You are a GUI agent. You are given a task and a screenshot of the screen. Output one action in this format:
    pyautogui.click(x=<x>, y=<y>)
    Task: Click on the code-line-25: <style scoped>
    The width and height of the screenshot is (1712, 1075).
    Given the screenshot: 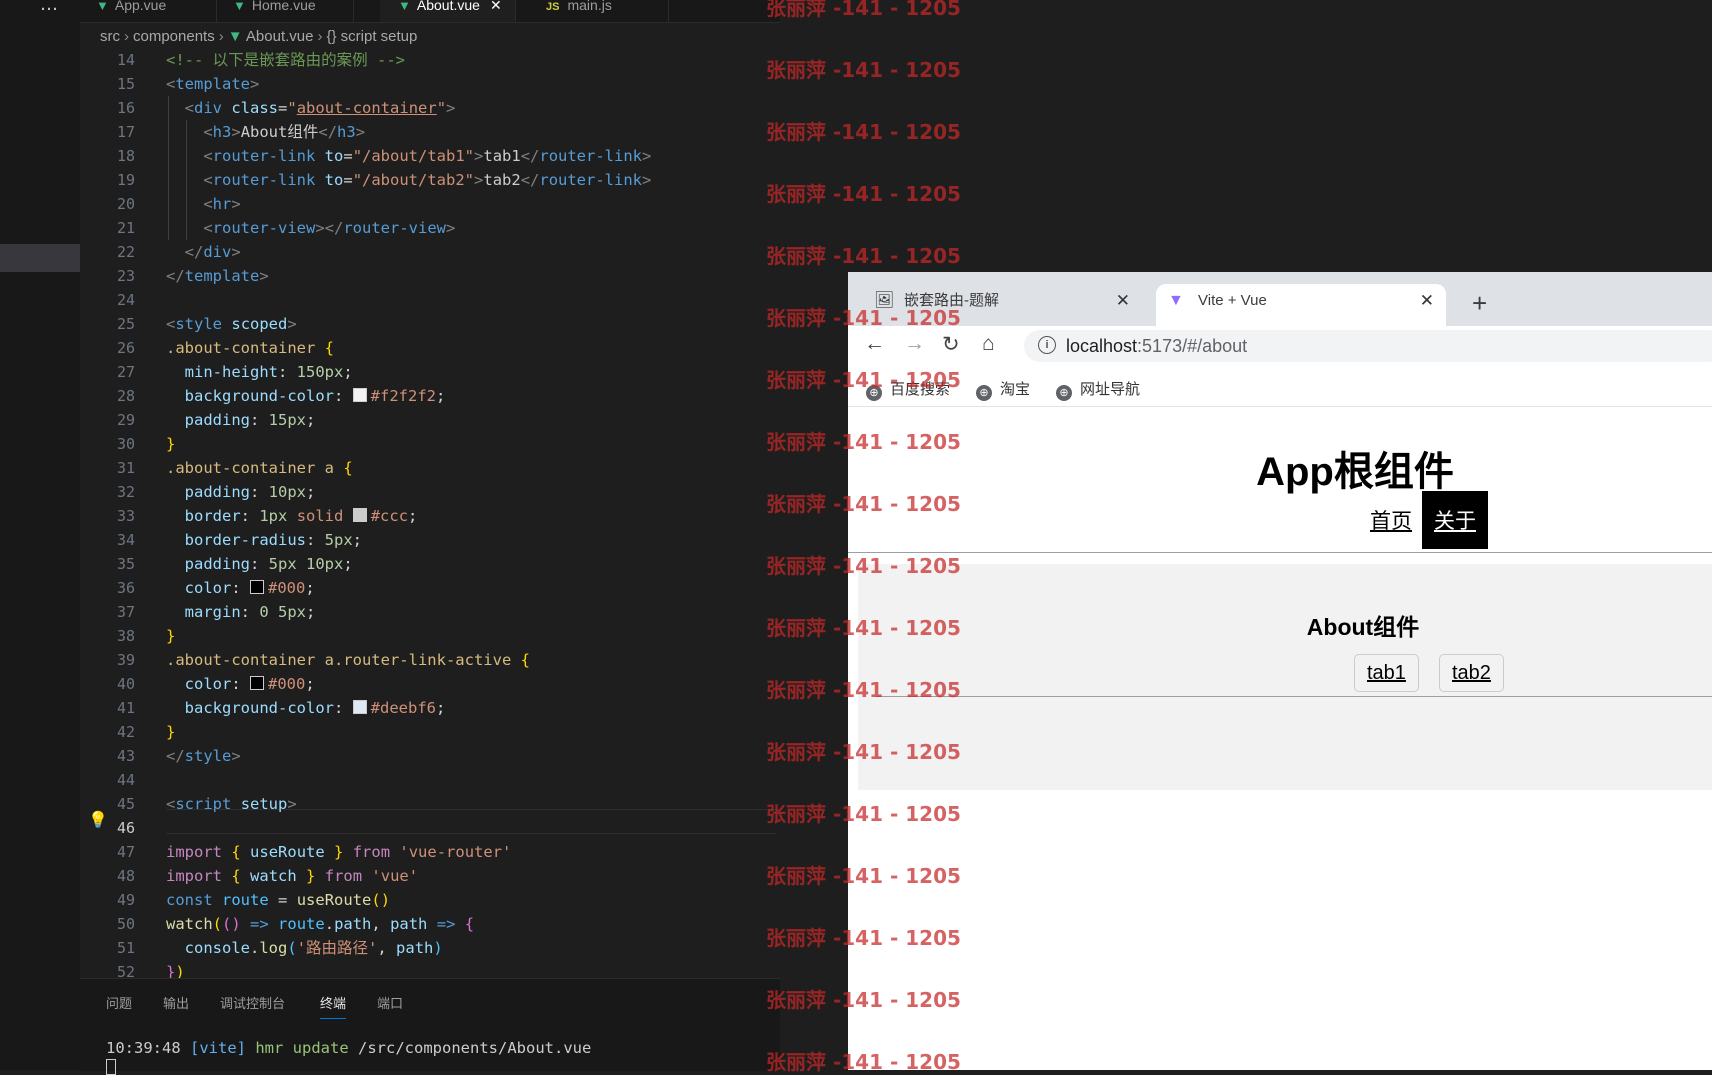 What is the action you would take?
    pyautogui.click(x=231, y=324)
    